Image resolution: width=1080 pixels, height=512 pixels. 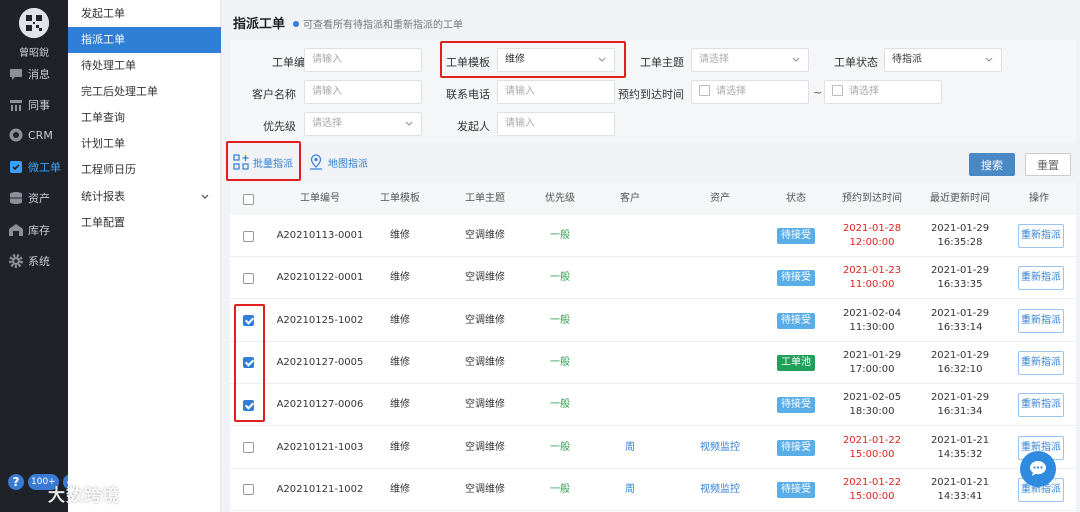 I want to click on customer-input: 请输入, so click(x=363, y=92).